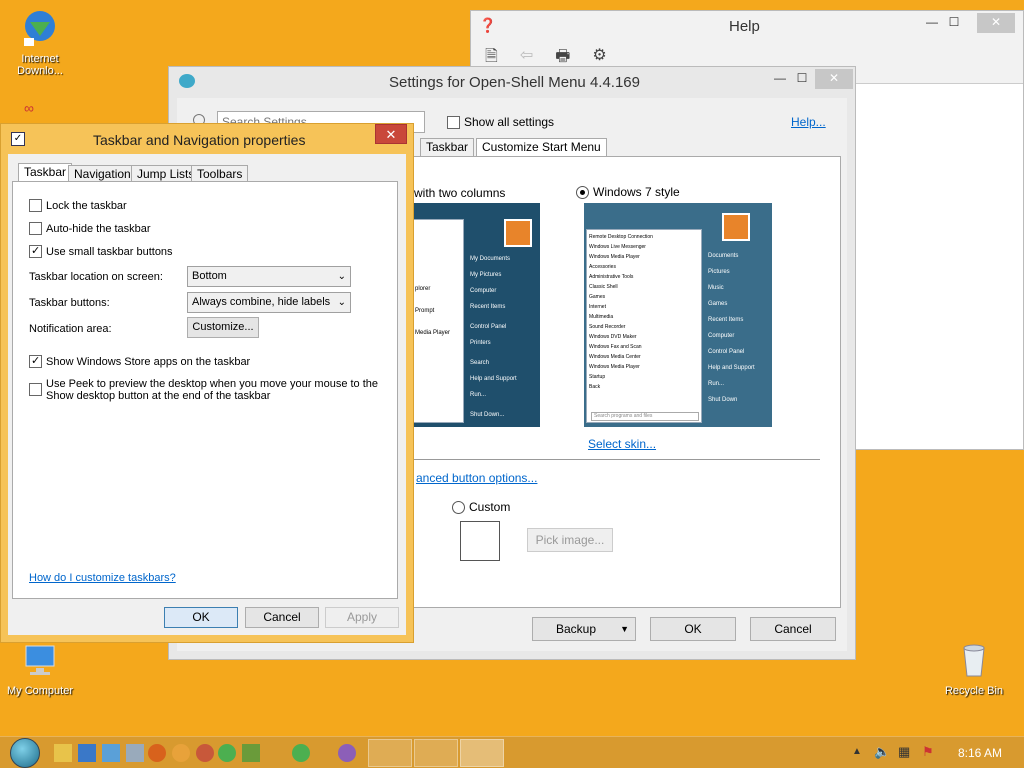 This screenshot has width=1024, height=768. Describe the element at coordinates (541, 147) in the screenshot. I see `tab-customize-start-menu: Customize Start Menu` at that location.